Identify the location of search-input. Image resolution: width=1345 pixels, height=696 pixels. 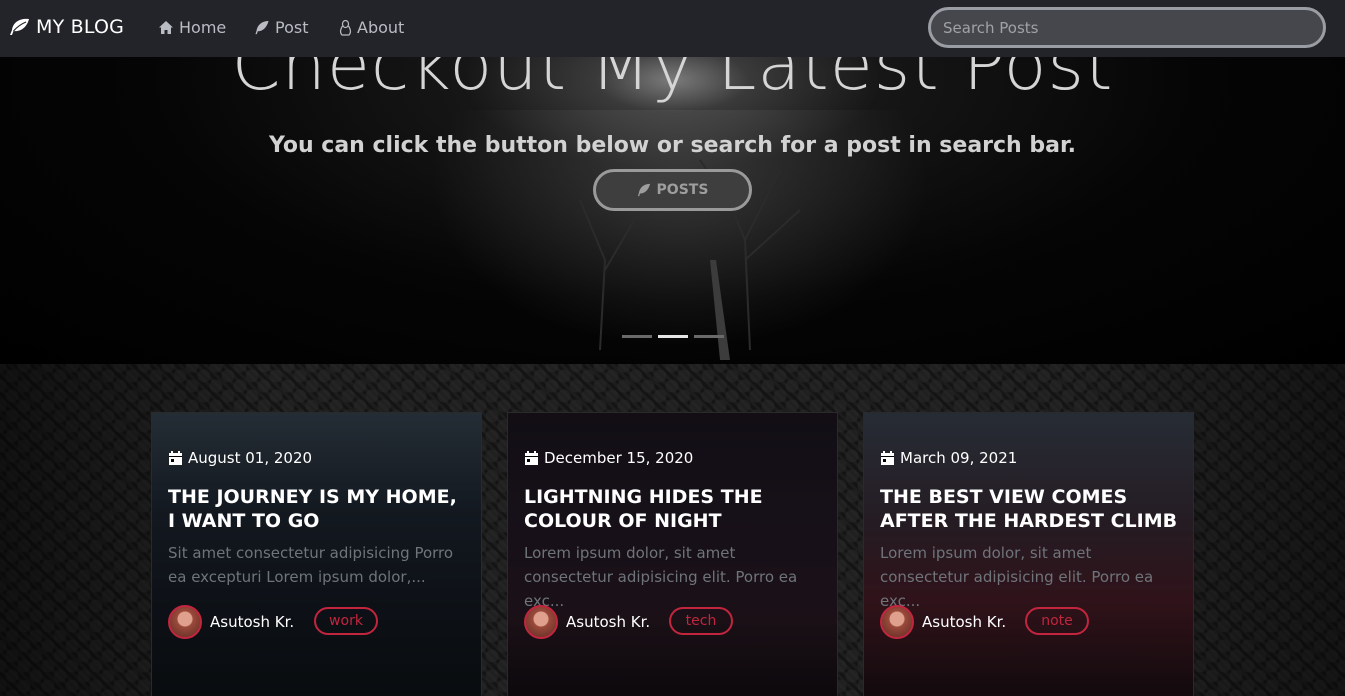
(1127, 27).